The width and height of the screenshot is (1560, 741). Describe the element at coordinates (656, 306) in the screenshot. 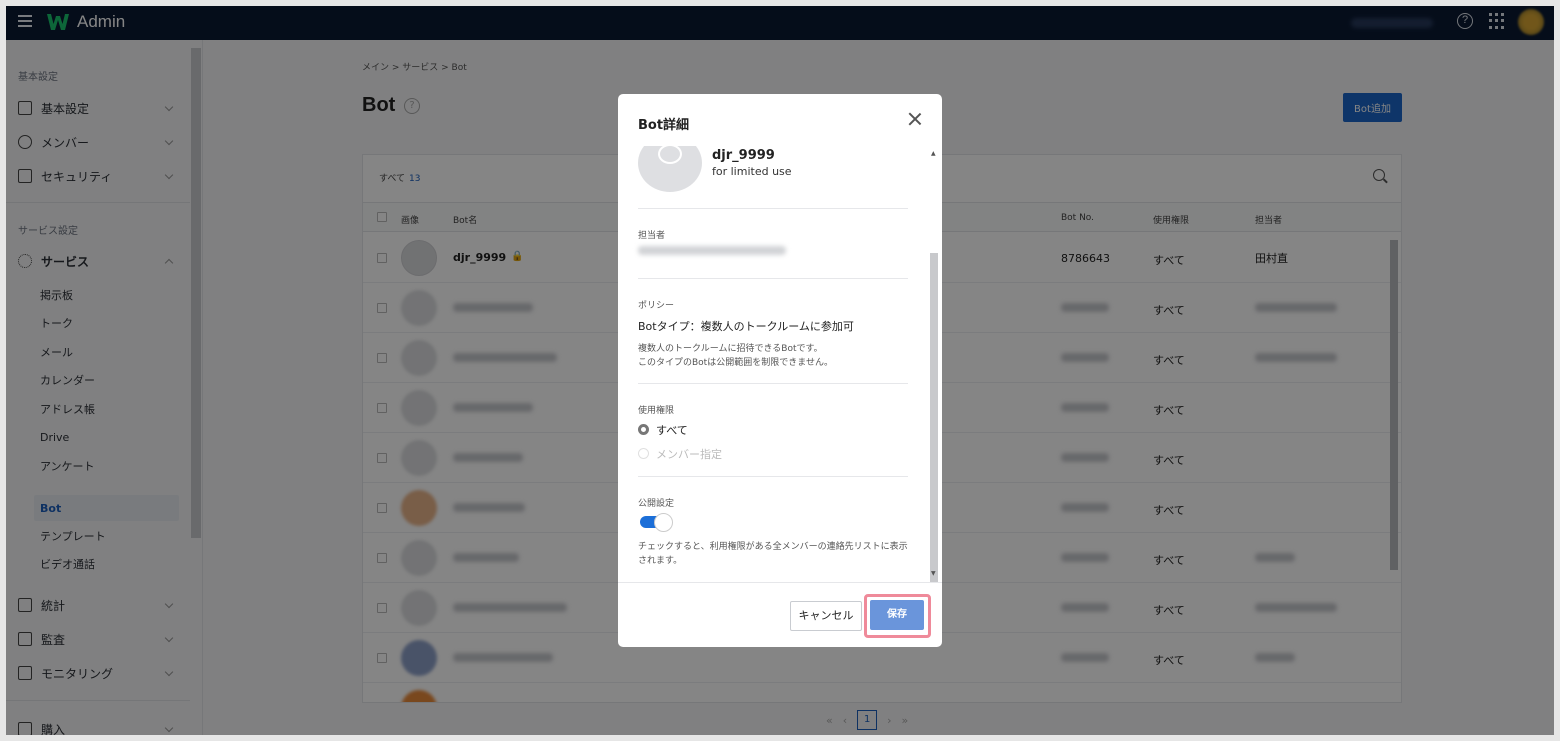

I see `policy-label: ポリシー` at that location.